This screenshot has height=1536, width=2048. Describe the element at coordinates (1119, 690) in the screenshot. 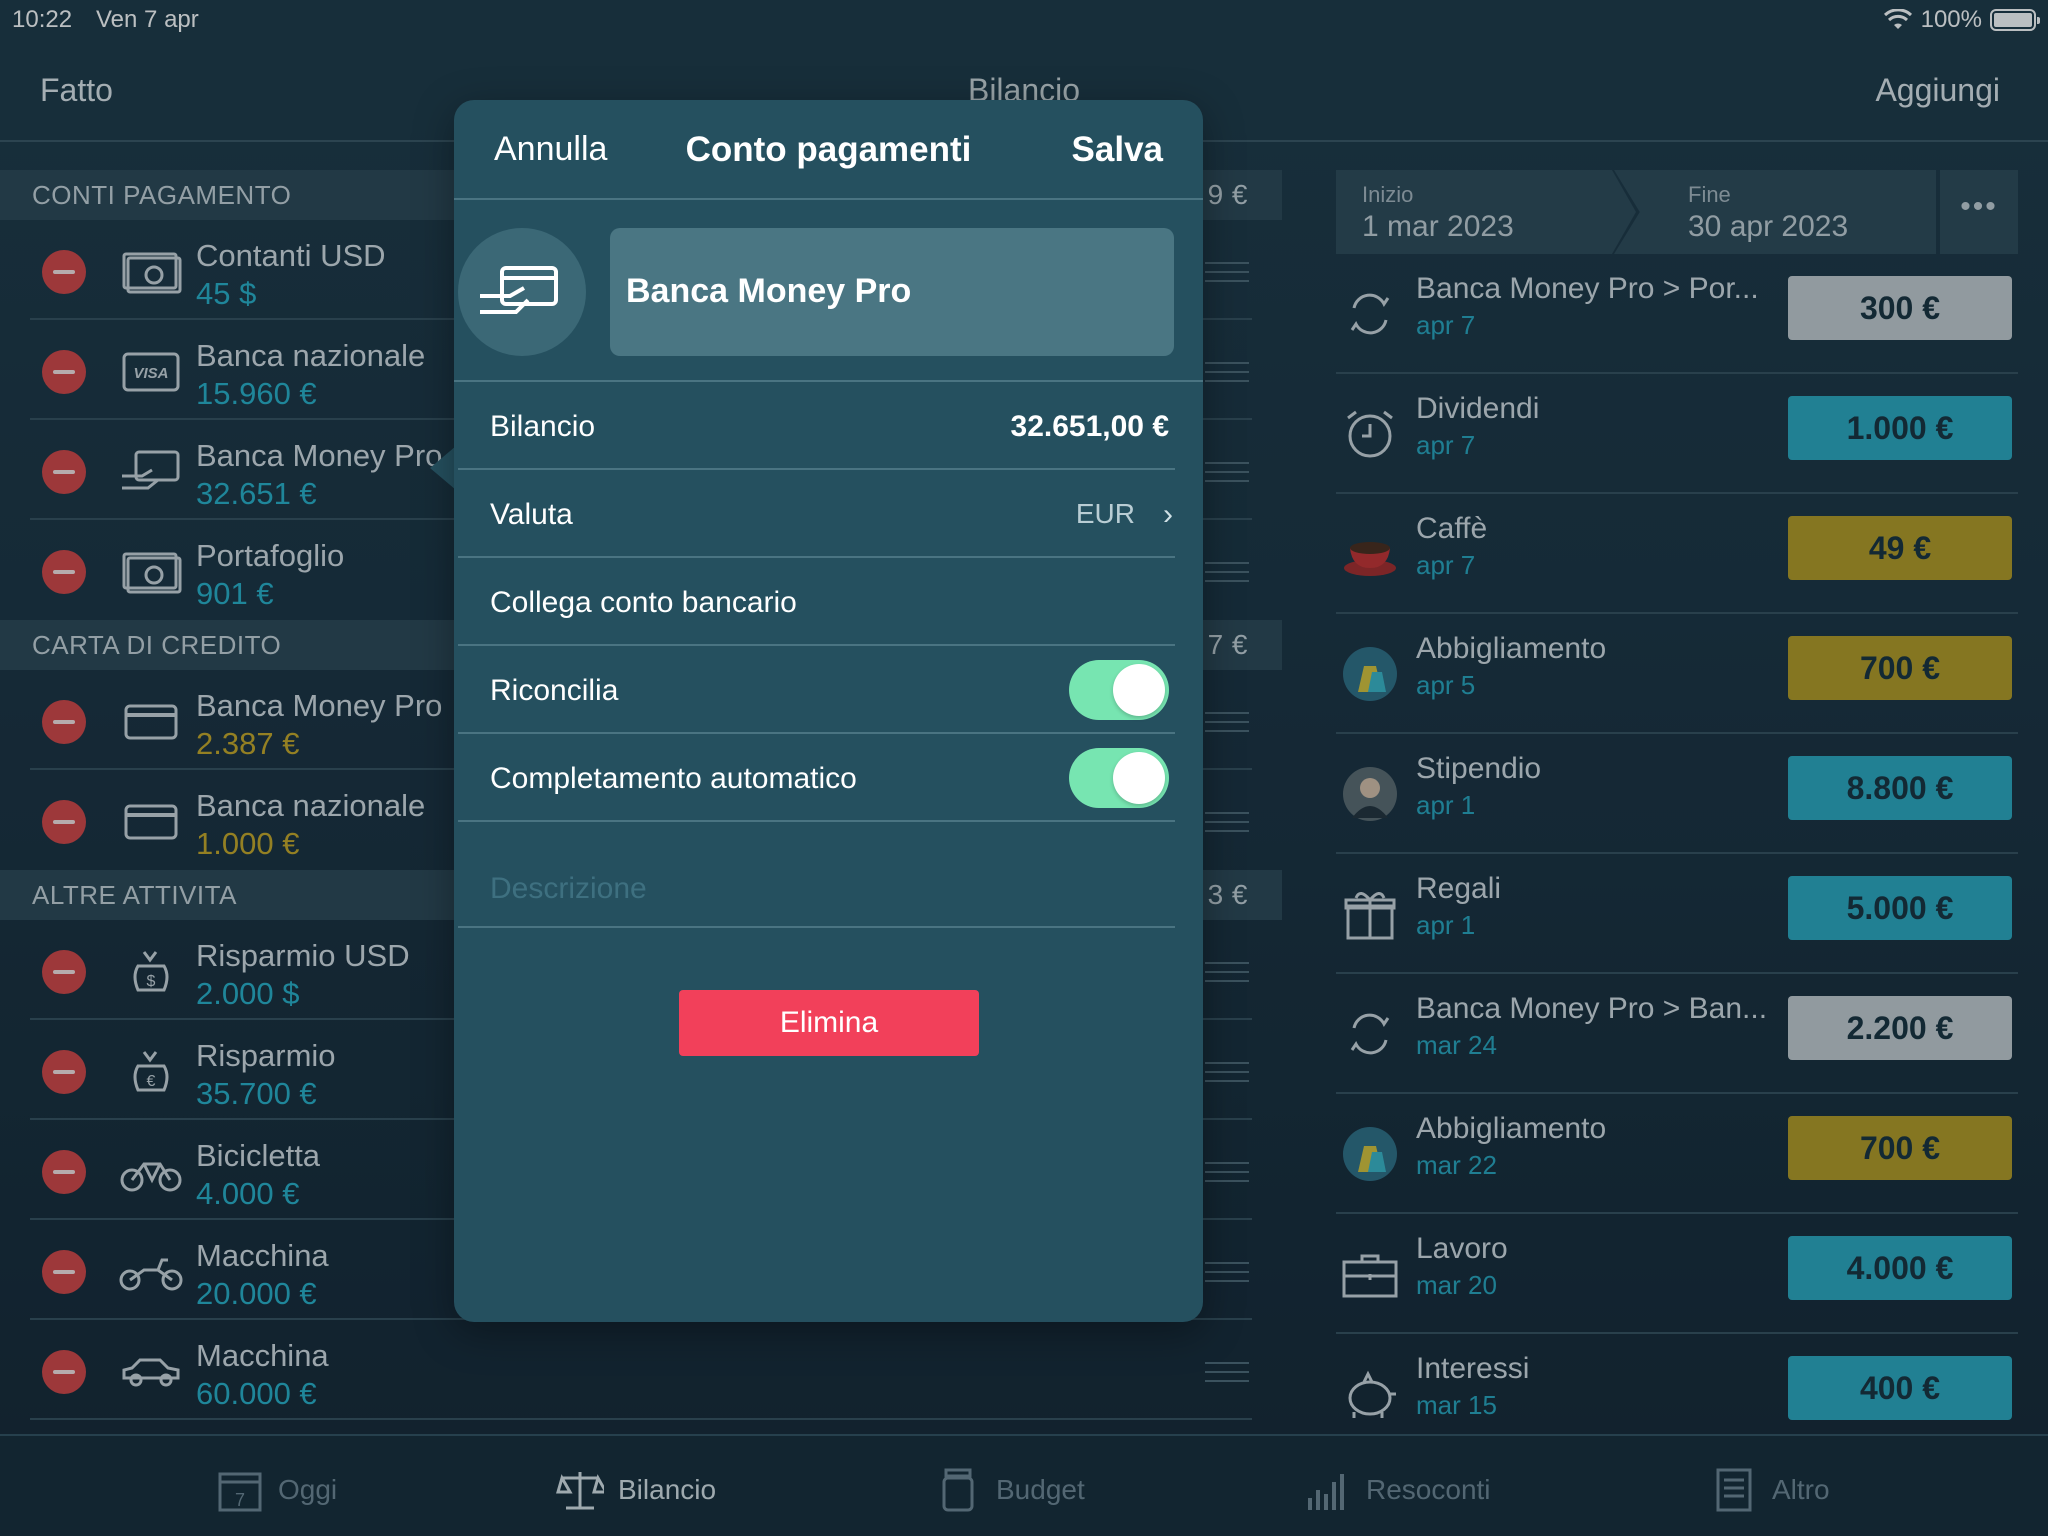

I see `reconcile-toggle` at that location.